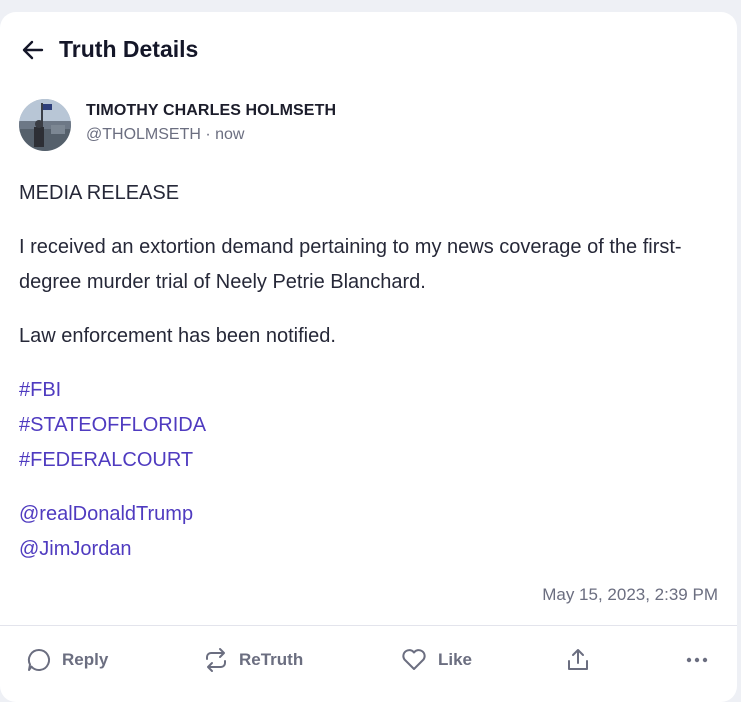 This screenshot has width=741, height=702. What do you see at coordinates (39, 660) in the screenshot?
I see `reply-icon` at bounding box center [39, 660].